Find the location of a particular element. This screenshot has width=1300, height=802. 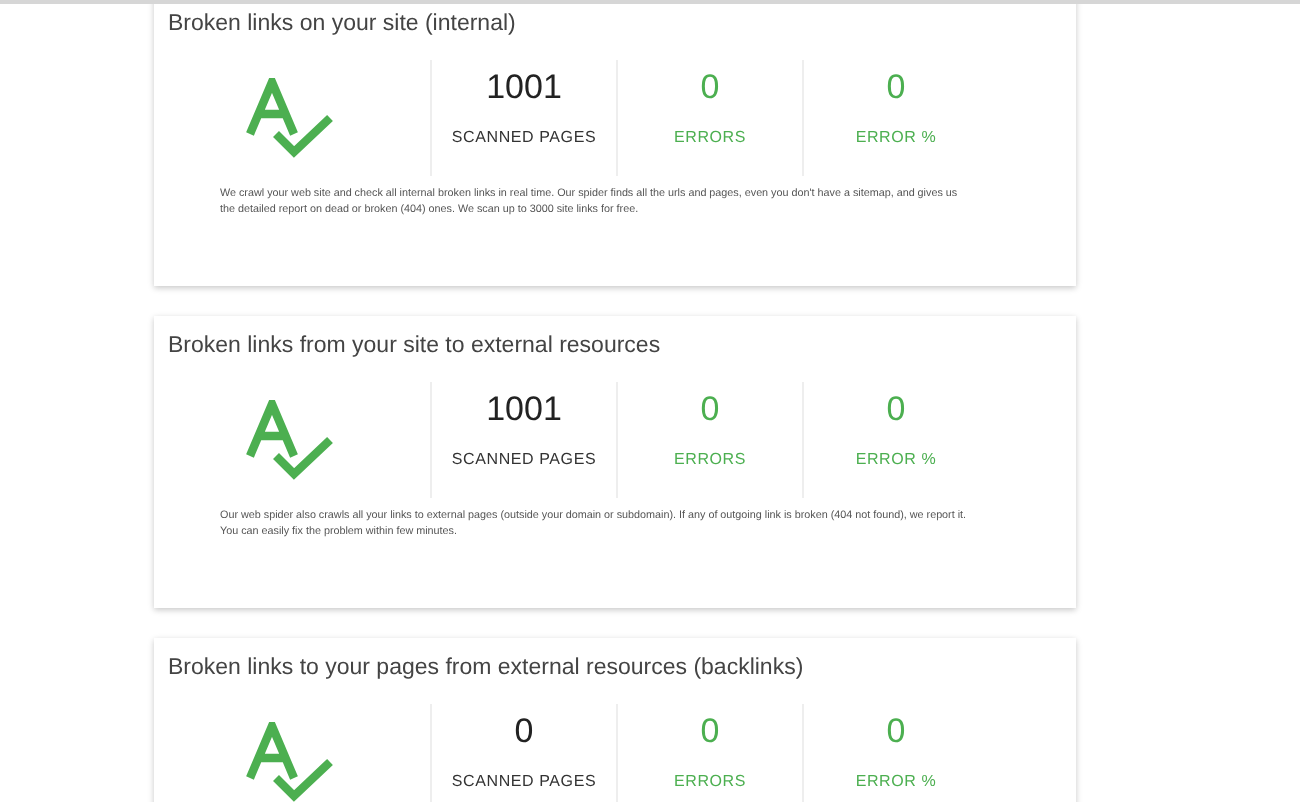

card-title: Broken links on your site (internal) is located at coordinates (342, 26).